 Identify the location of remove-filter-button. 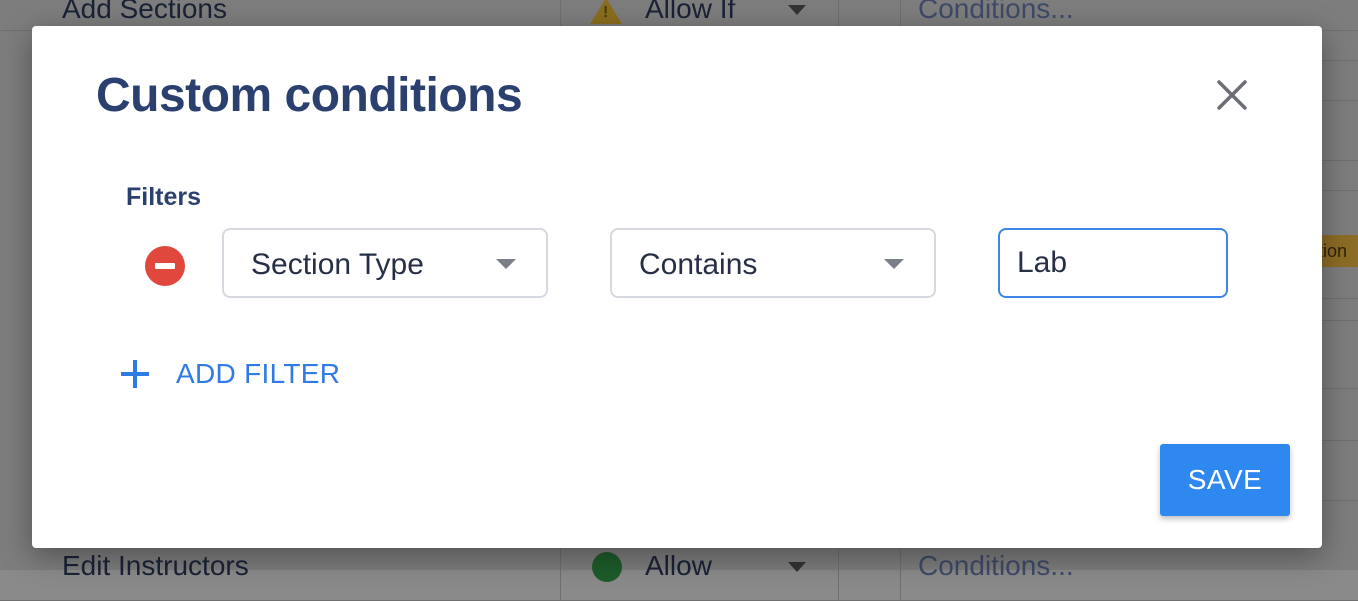
(165, 266).